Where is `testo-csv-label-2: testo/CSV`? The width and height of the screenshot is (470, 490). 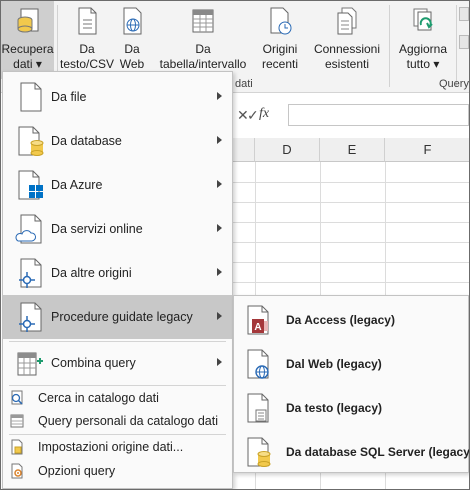
testo-csv-label-2: testo/CSV is located at coordinates (87, 64).